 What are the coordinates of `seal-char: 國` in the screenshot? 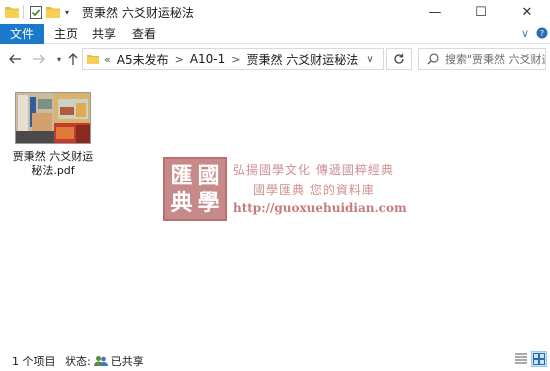 It's located at (208, 175).